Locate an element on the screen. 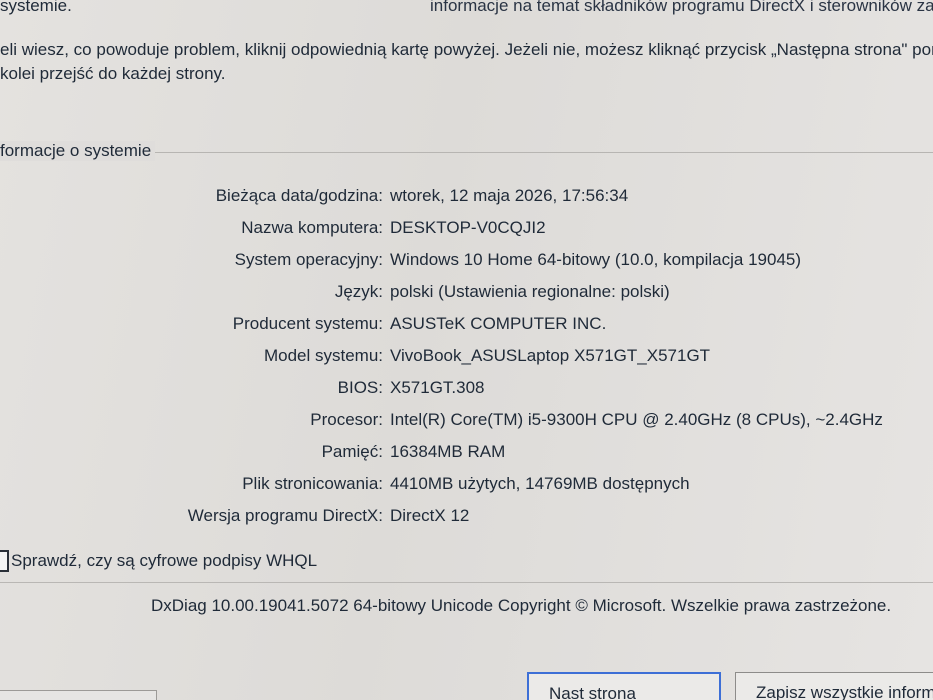 The width and height of the screenshot is (933, 700). info-value: 4410MB użytych, 14769MB dostępnych is located at coordinates (540, 483).